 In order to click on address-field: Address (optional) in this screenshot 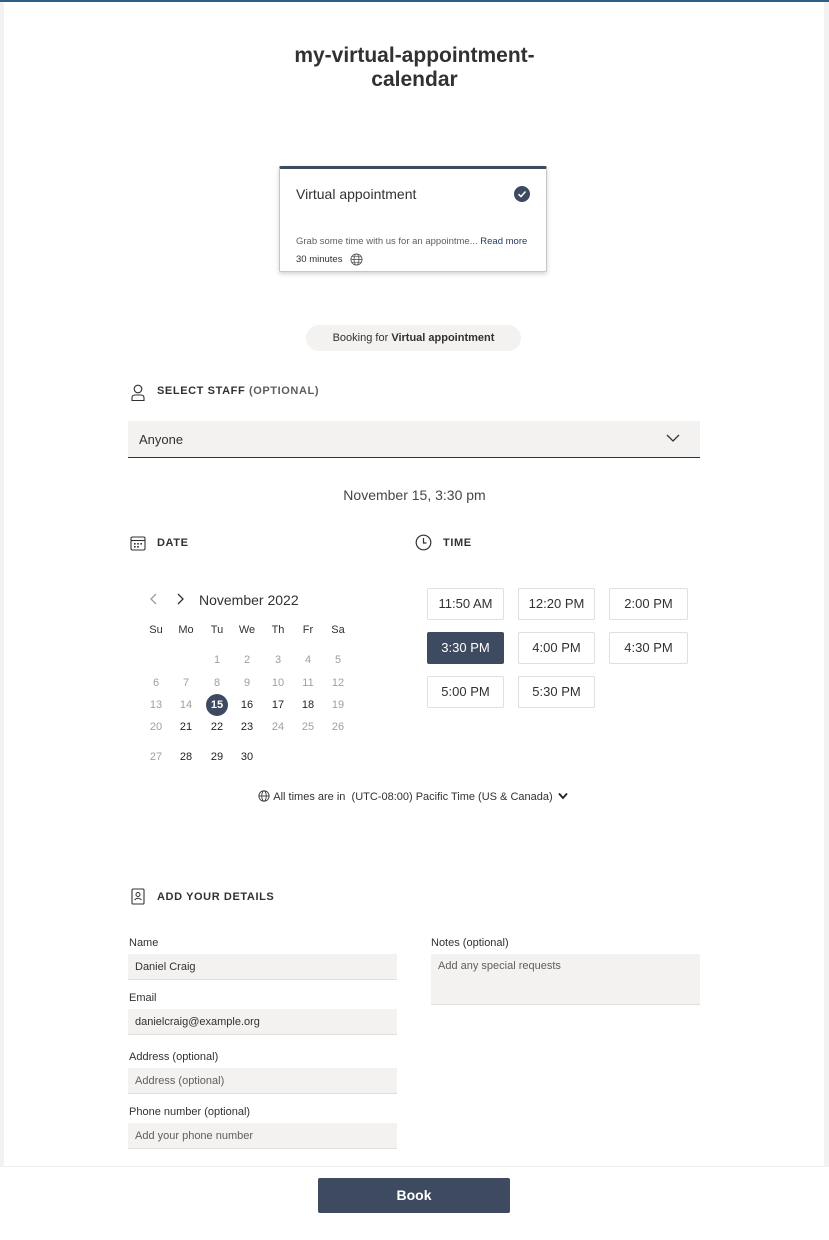, I will do `click(262, 1081)`.